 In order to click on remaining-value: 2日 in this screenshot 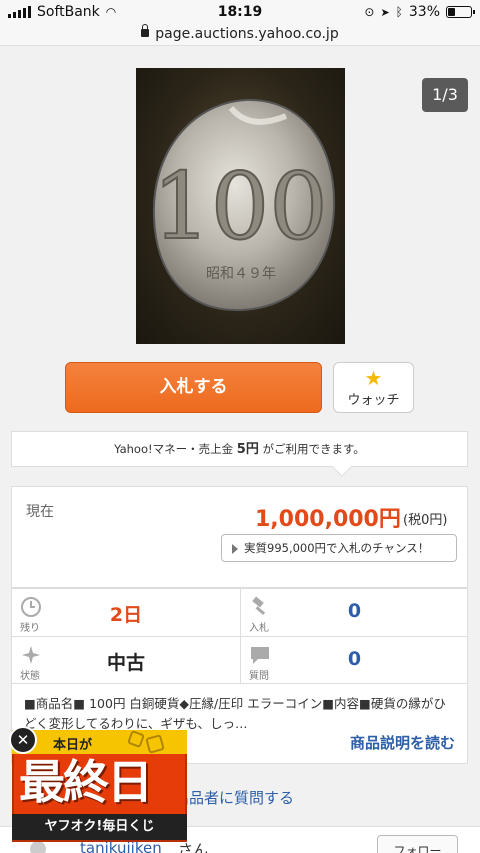, I will do `click(126, 615)`.